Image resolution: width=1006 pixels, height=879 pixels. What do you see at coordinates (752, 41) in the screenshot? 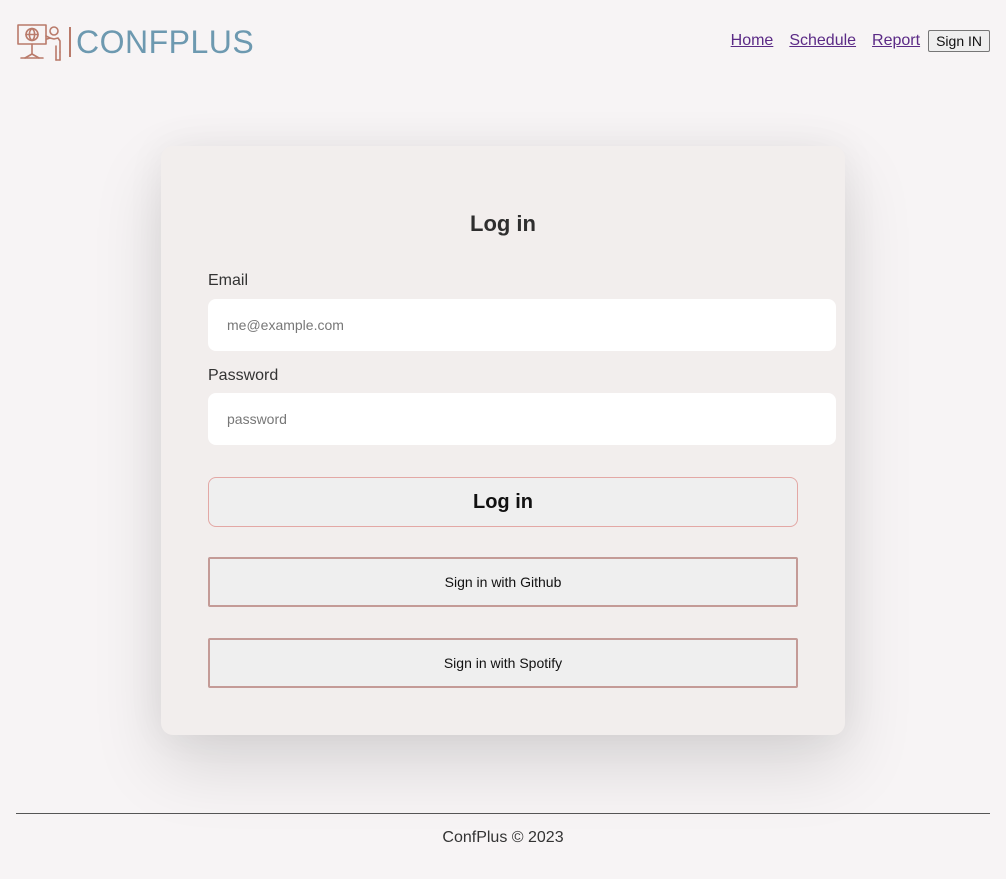
I see `nav-link-home: Home` at bounding box center [752, 41].